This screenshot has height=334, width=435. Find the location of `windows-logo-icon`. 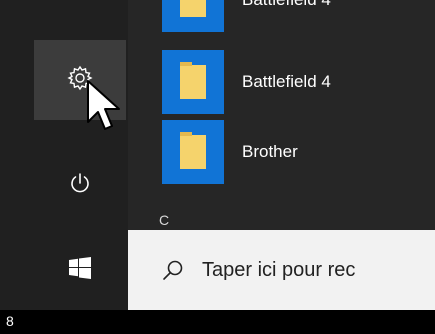

windows-logo-icon is located at coordinates (80, 270).